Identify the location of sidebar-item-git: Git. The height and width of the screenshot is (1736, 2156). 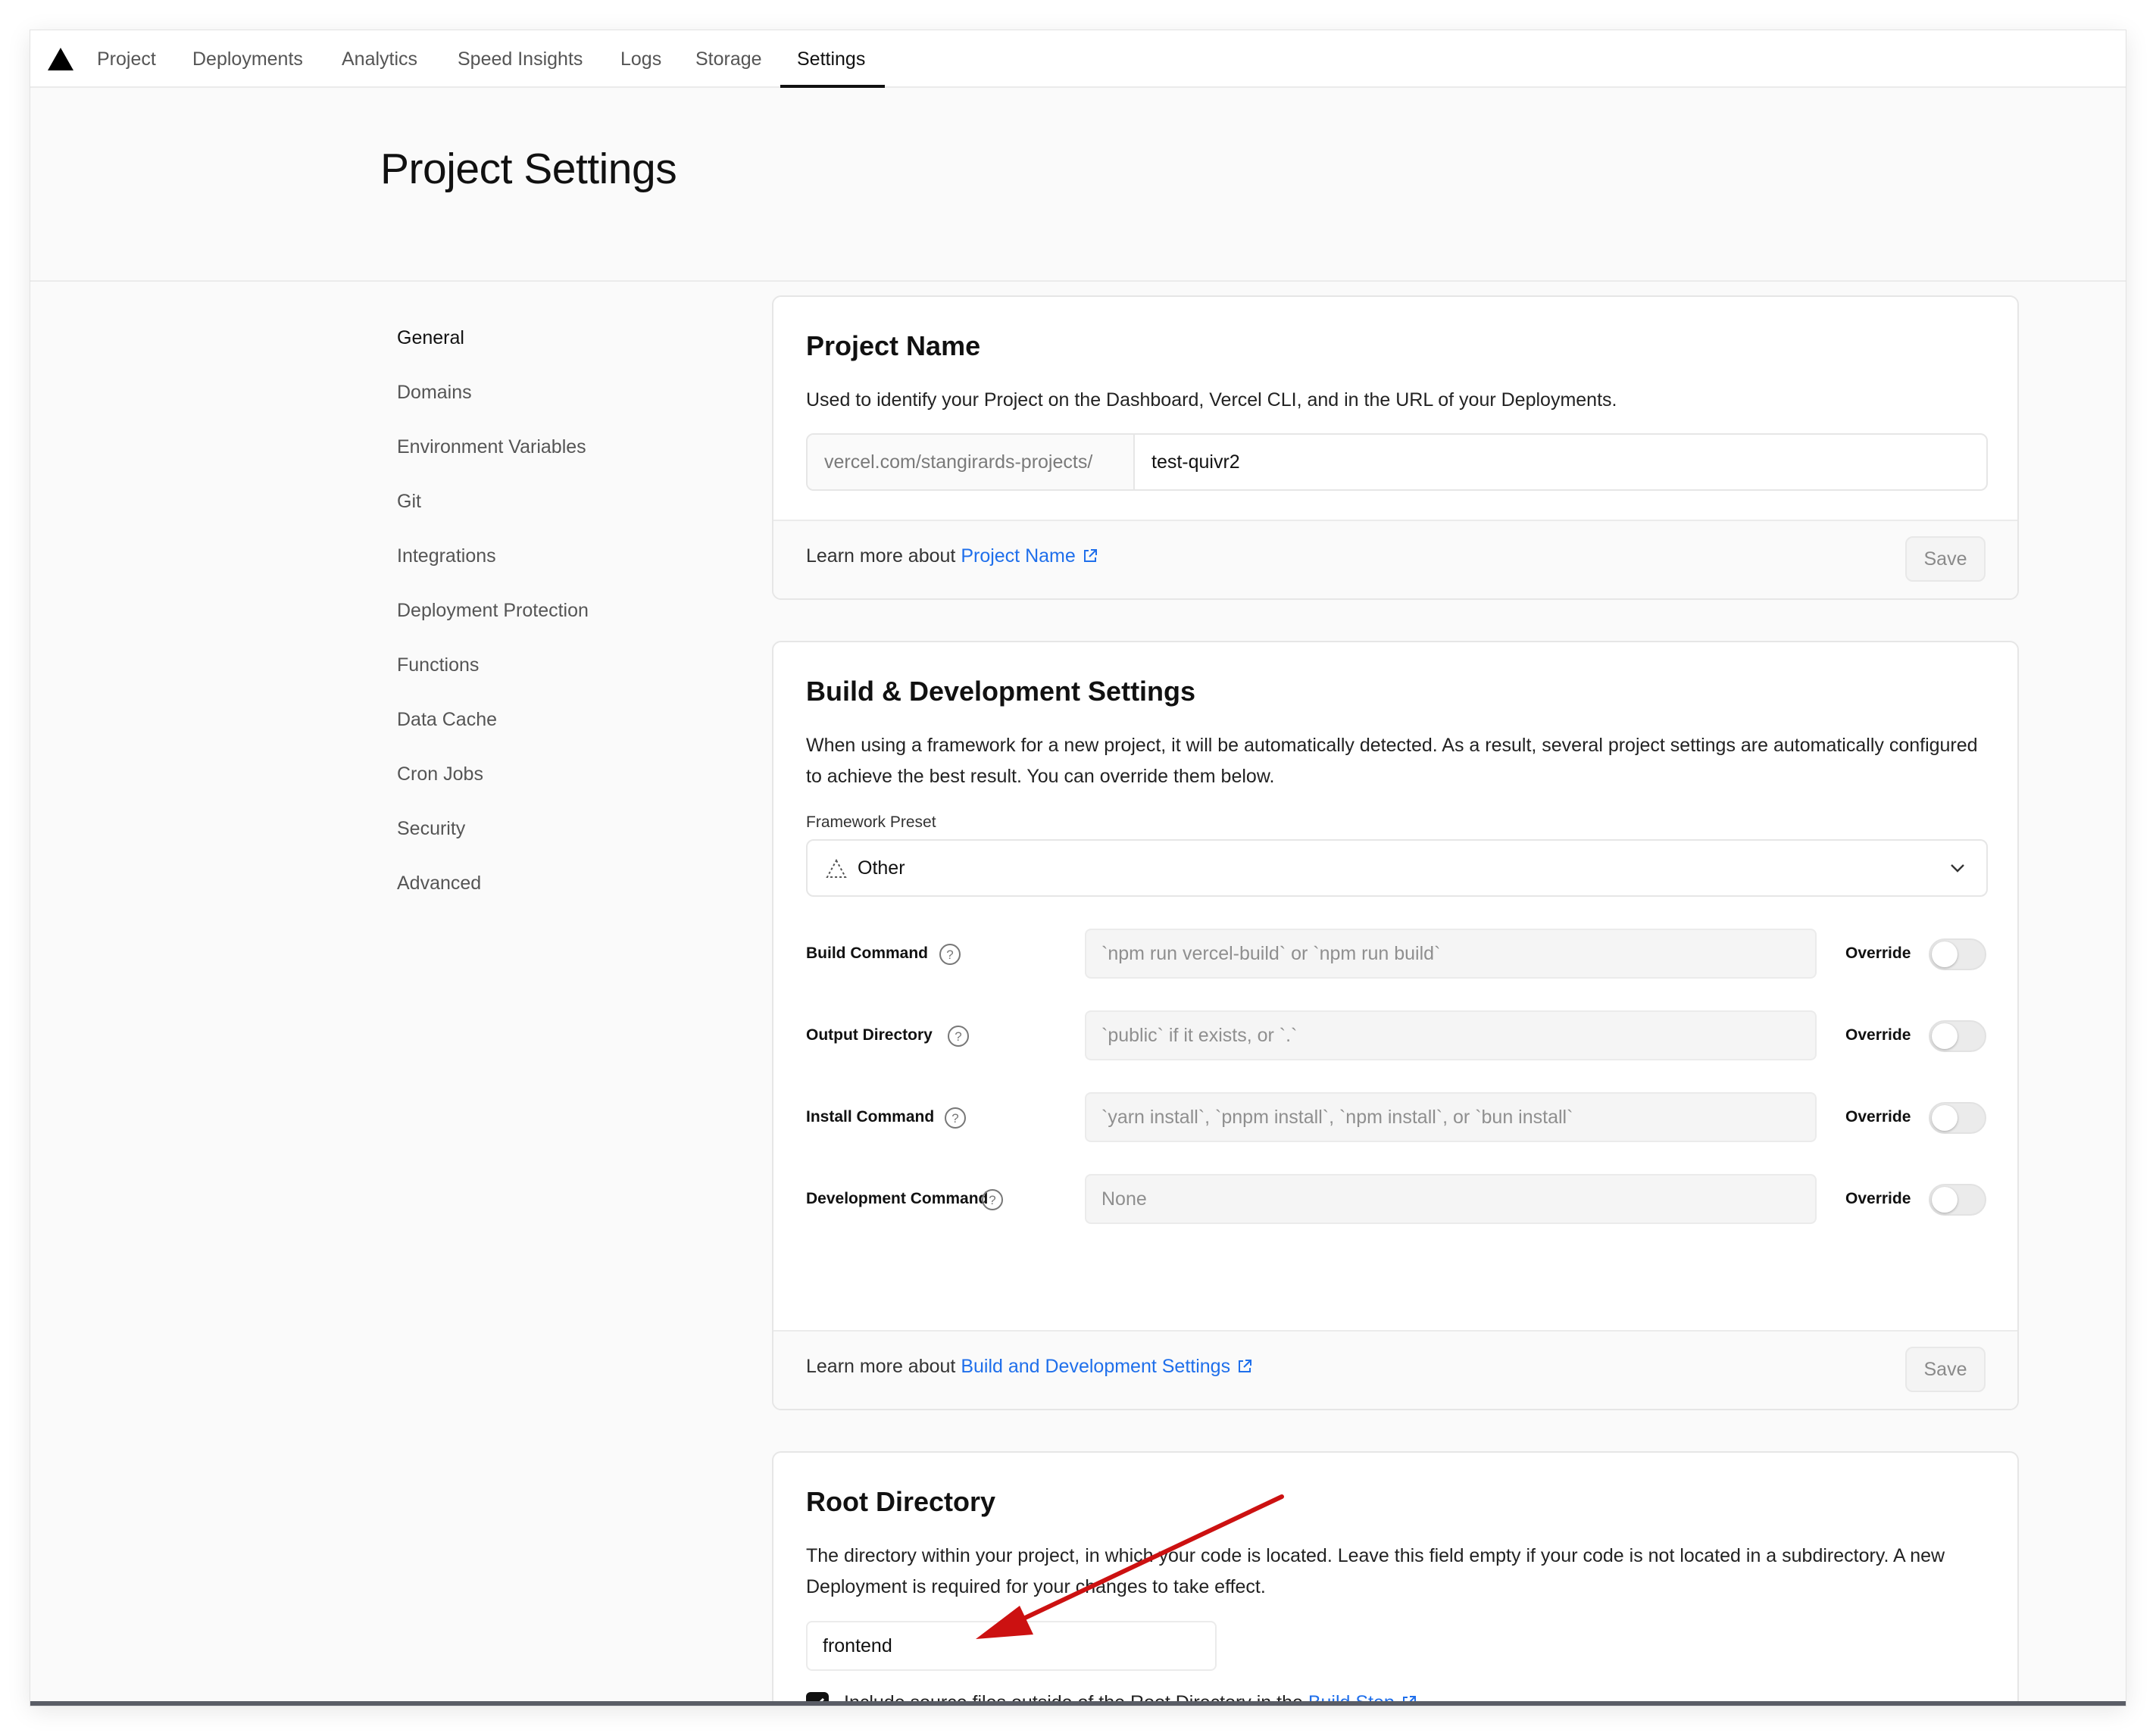
(409, 501).